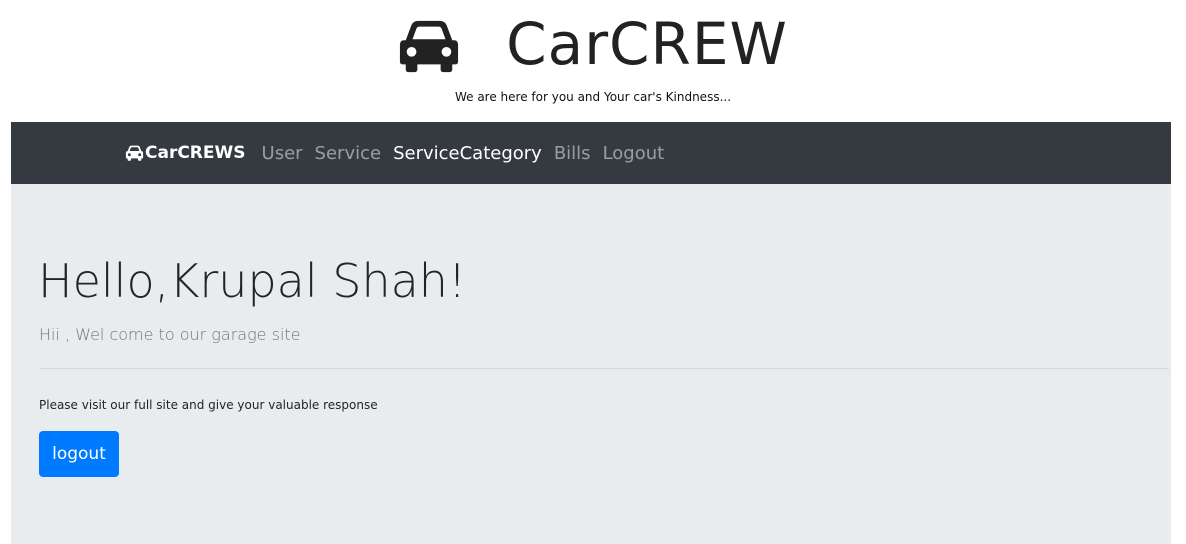 The height and width of the screenshot is (544, 1186). Describe the element at coordinates (634, 153) in the screenshot. I see `nav-link-logout: Logout` at that location.